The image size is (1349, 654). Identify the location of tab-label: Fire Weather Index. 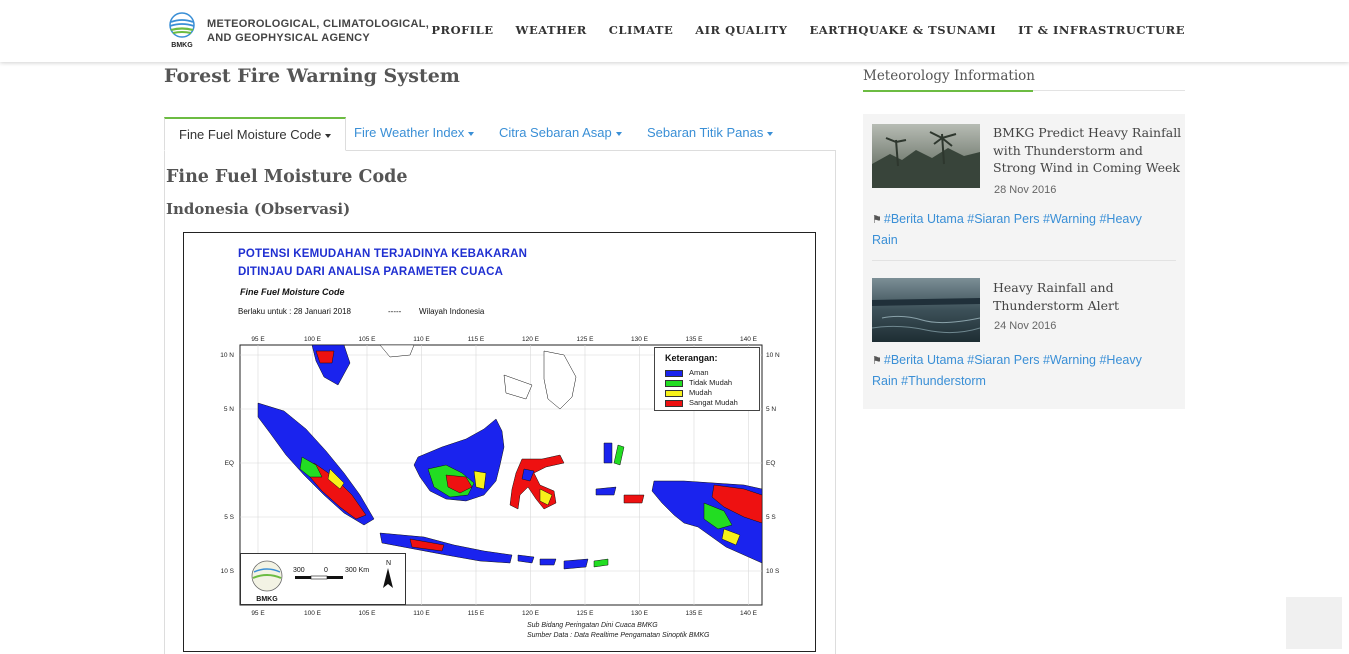
(409, 132).